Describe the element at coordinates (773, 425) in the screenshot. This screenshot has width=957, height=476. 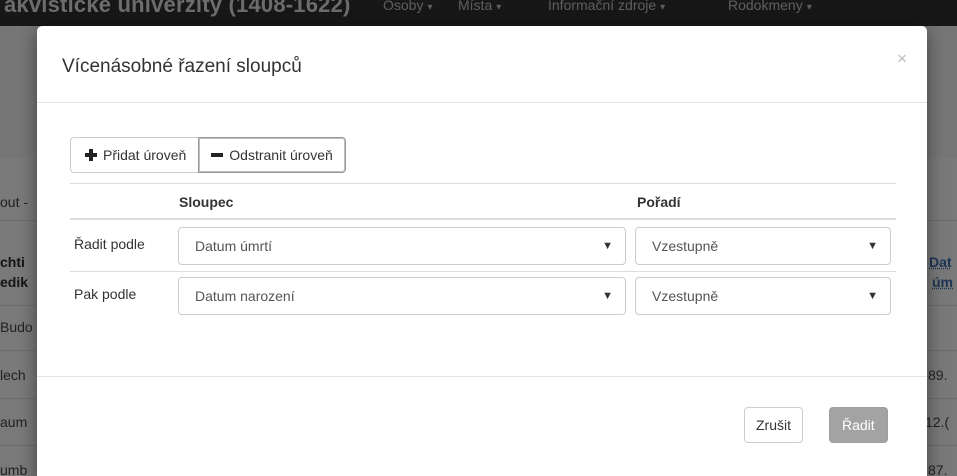
I see `cancel-button: Zrušit` at that location.